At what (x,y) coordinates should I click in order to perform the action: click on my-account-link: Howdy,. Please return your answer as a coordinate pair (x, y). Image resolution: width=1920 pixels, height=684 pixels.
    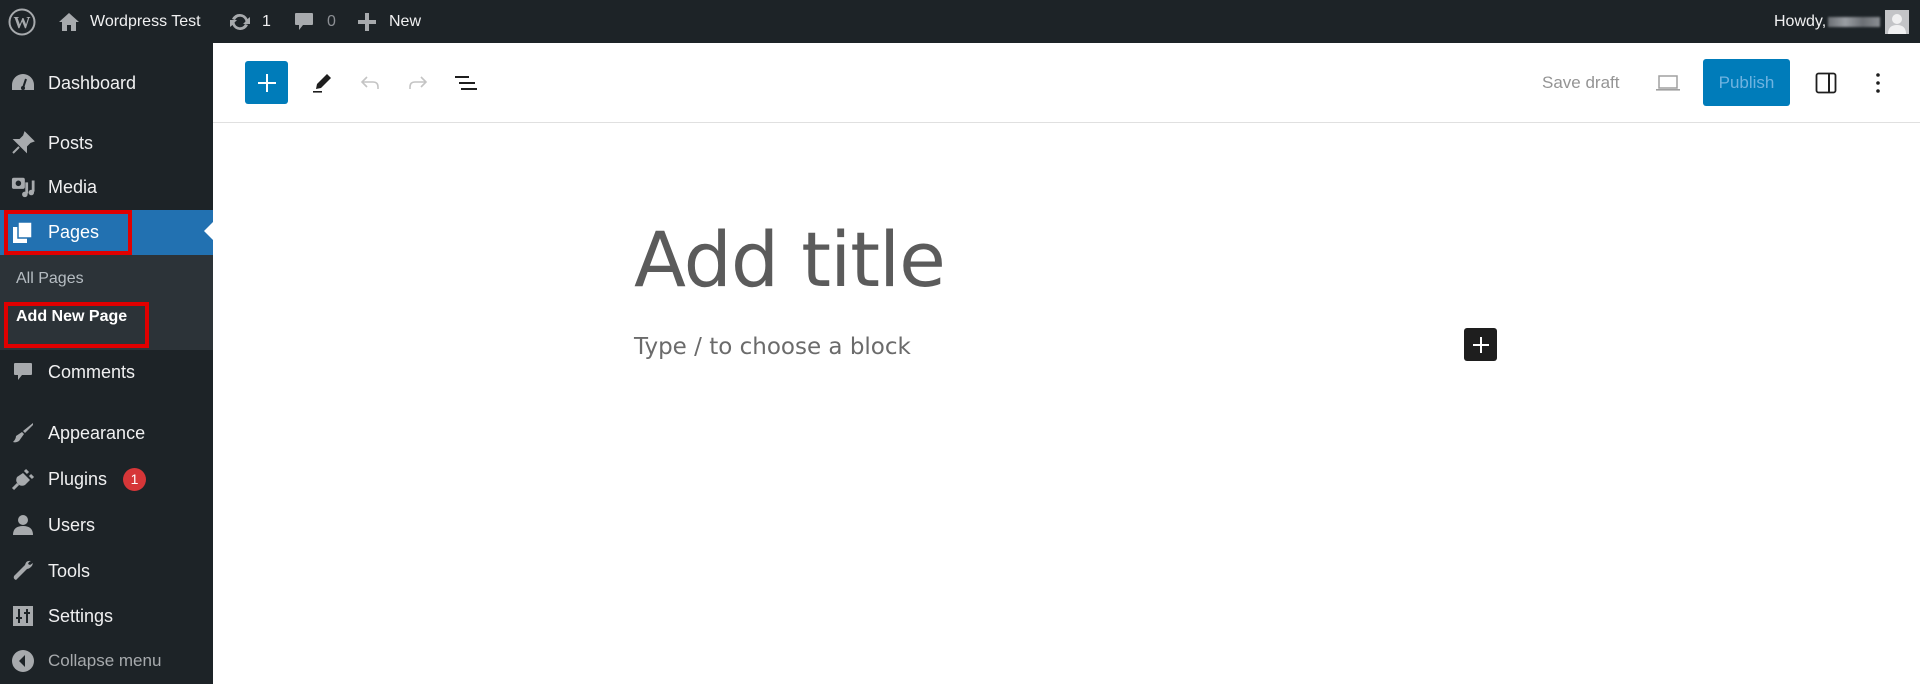
    Looking at the image, I should click on (1827, 21).